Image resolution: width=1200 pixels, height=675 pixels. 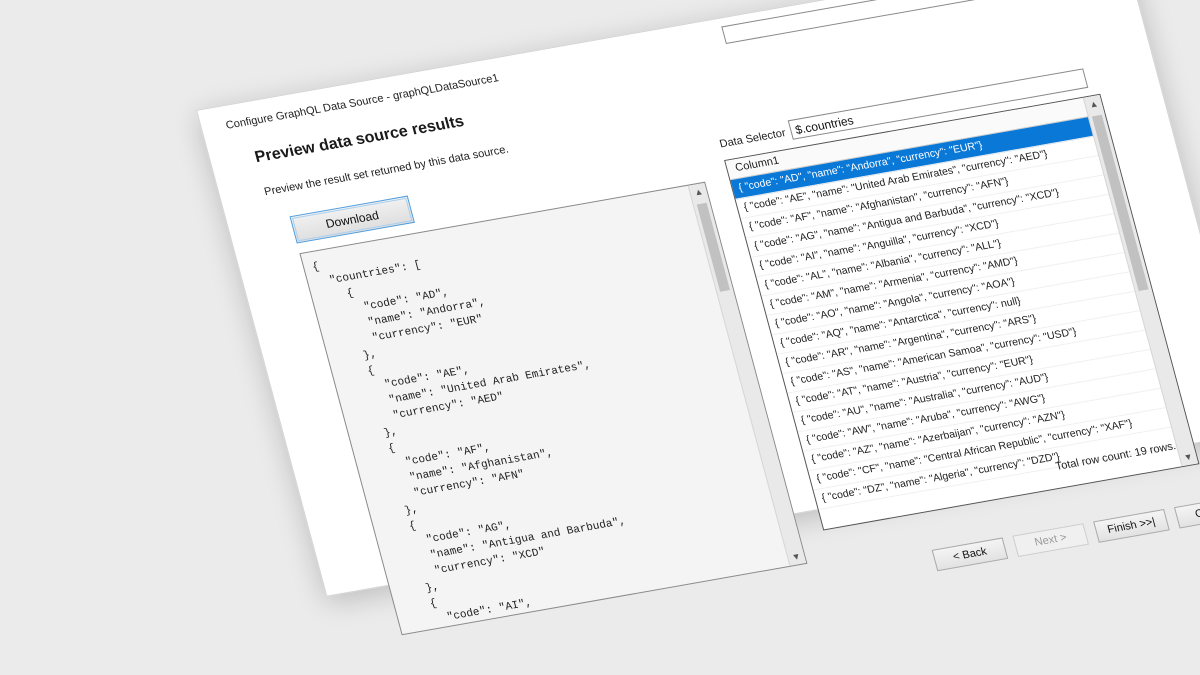 I want to click on json-scroll-thumb, so click(x=713, y=247).